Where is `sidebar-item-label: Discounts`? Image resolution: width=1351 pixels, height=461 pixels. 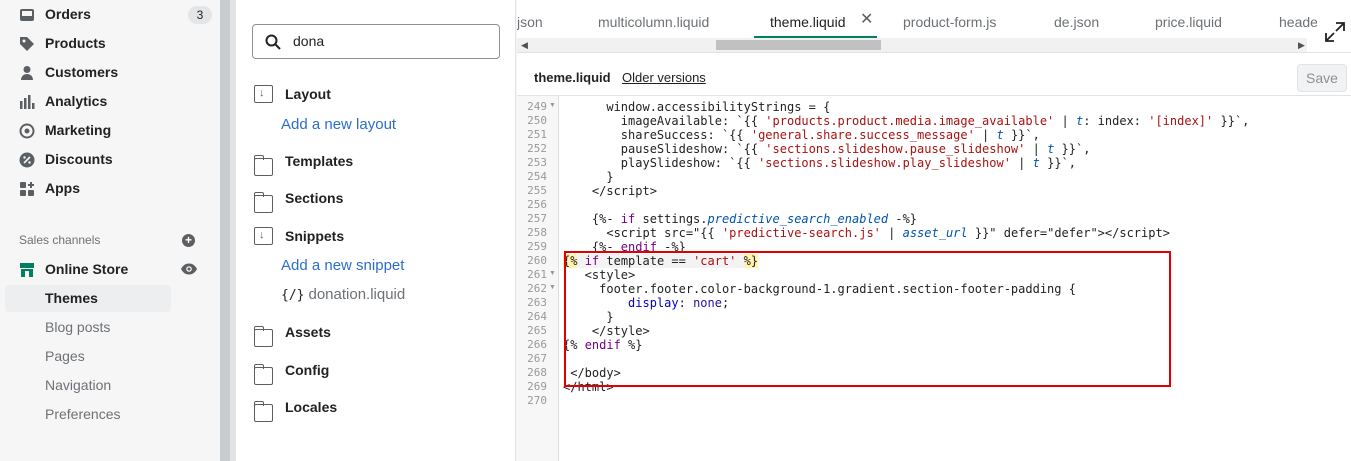
sidebar-item-label: Discounts is located at coordinates (79, 159).